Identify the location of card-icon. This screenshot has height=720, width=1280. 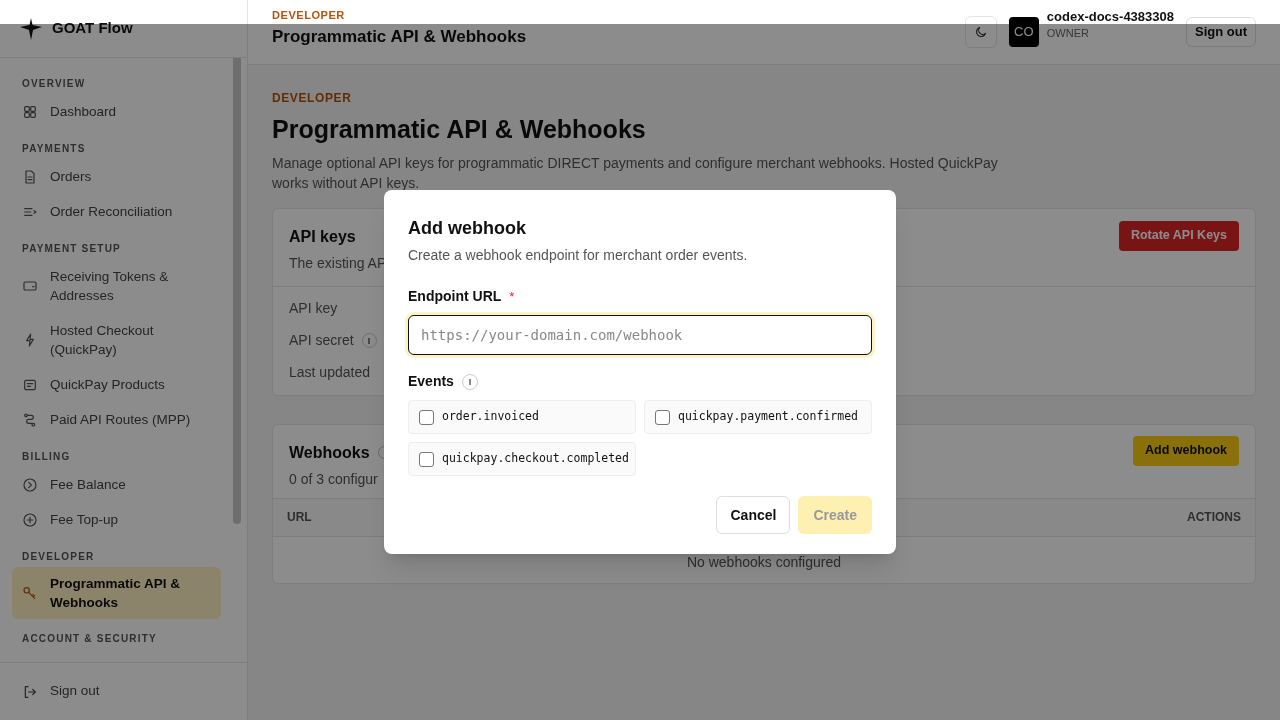
(30, 286).